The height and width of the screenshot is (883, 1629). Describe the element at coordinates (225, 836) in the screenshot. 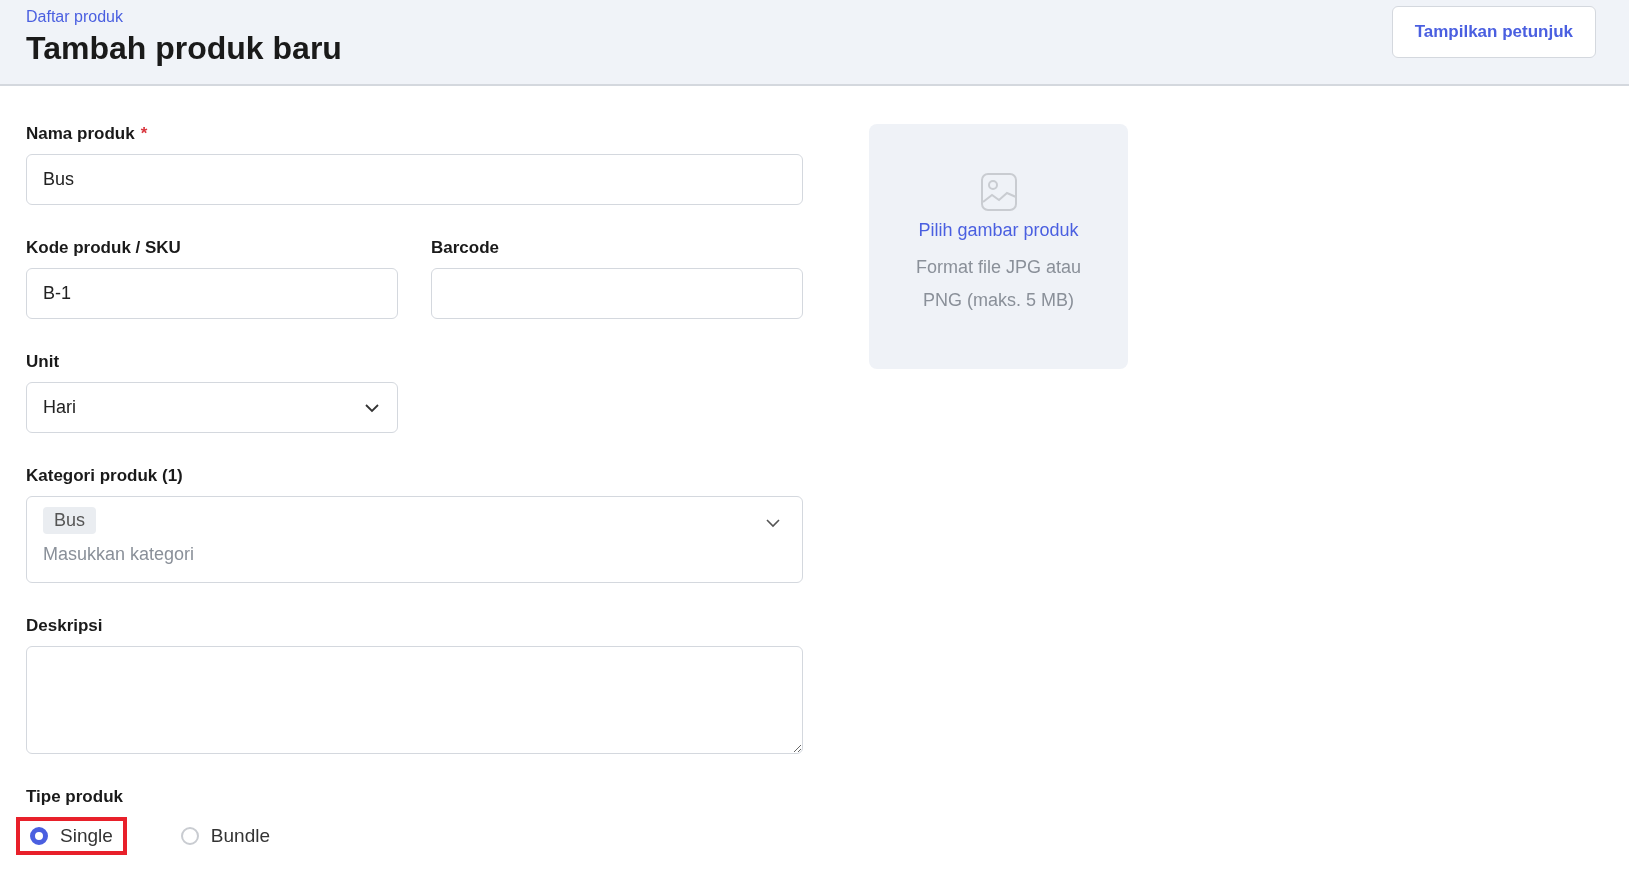

I see `radio-option: Bundle` at that location.